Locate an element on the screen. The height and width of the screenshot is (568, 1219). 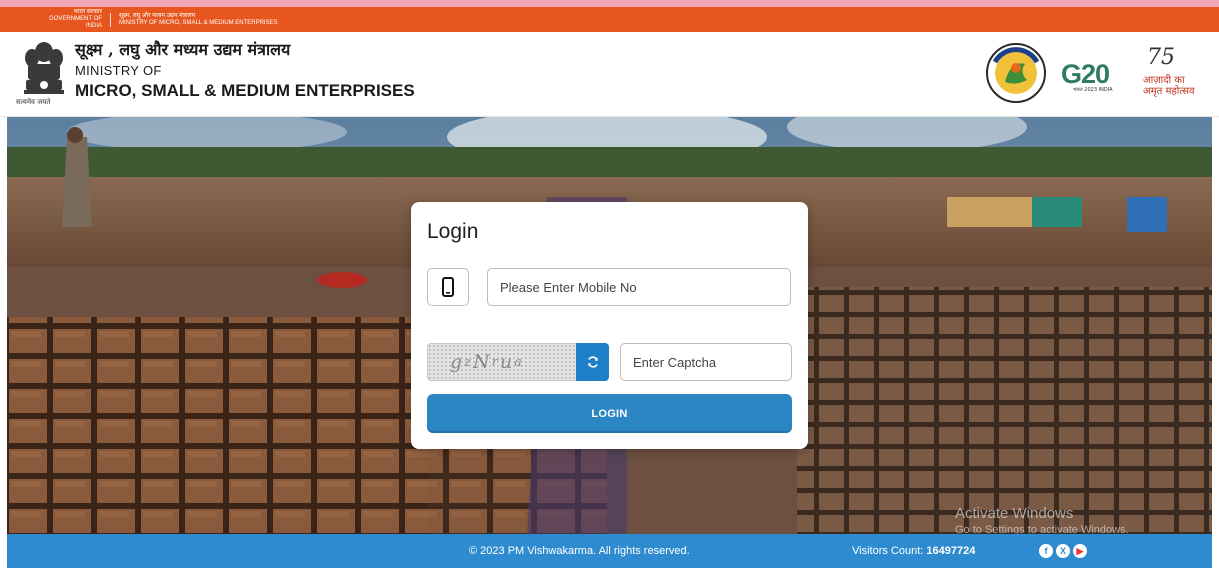
g20-logo-subtext: भारत 2023 INDIA is located at coordinates (1093, 90).